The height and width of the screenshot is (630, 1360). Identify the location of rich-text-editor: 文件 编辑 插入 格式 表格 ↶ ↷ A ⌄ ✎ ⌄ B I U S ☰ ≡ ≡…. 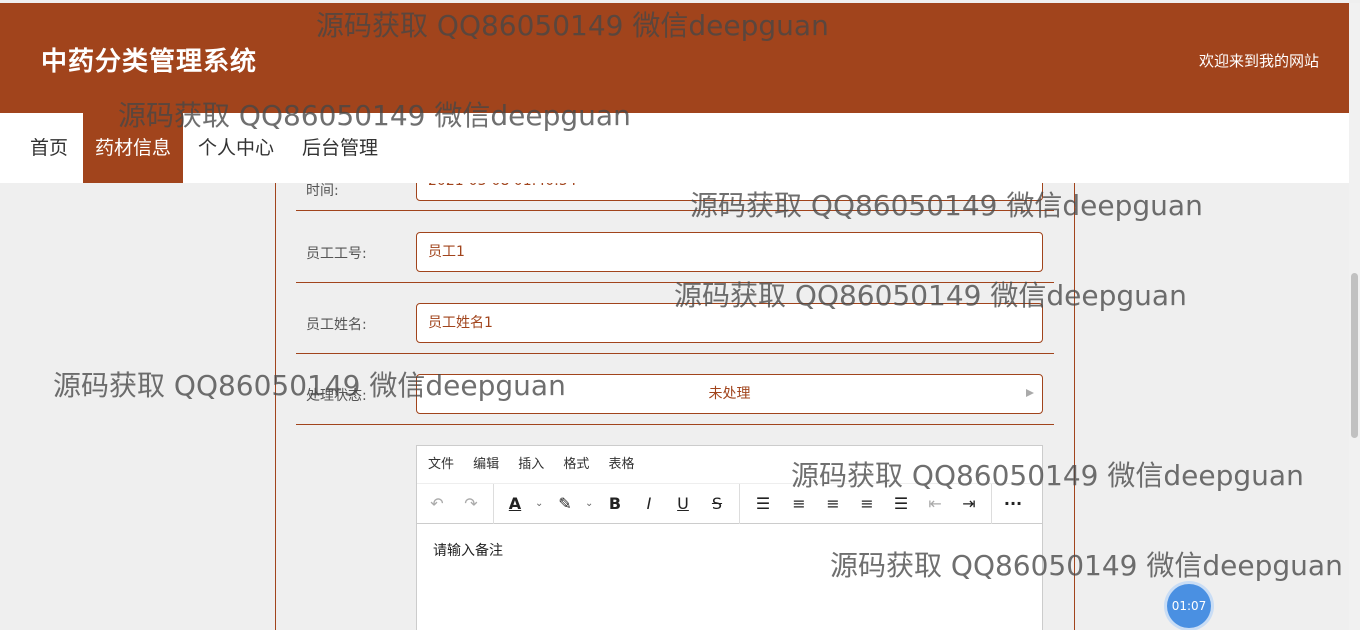
(729, 537).